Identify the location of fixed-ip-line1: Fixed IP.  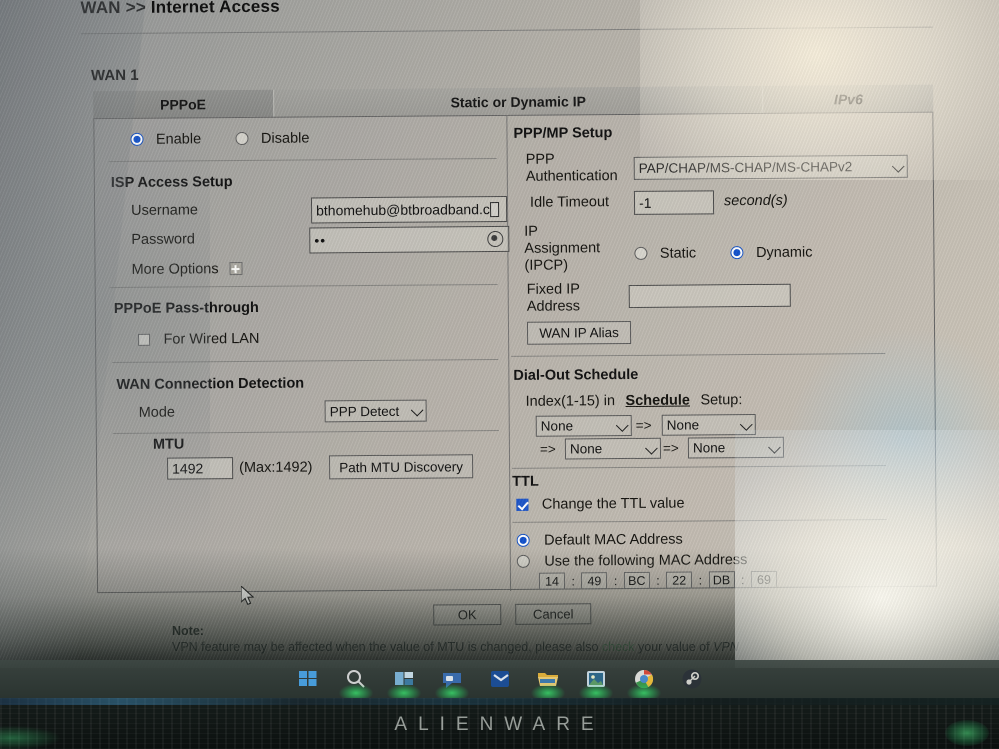
(553, 289).